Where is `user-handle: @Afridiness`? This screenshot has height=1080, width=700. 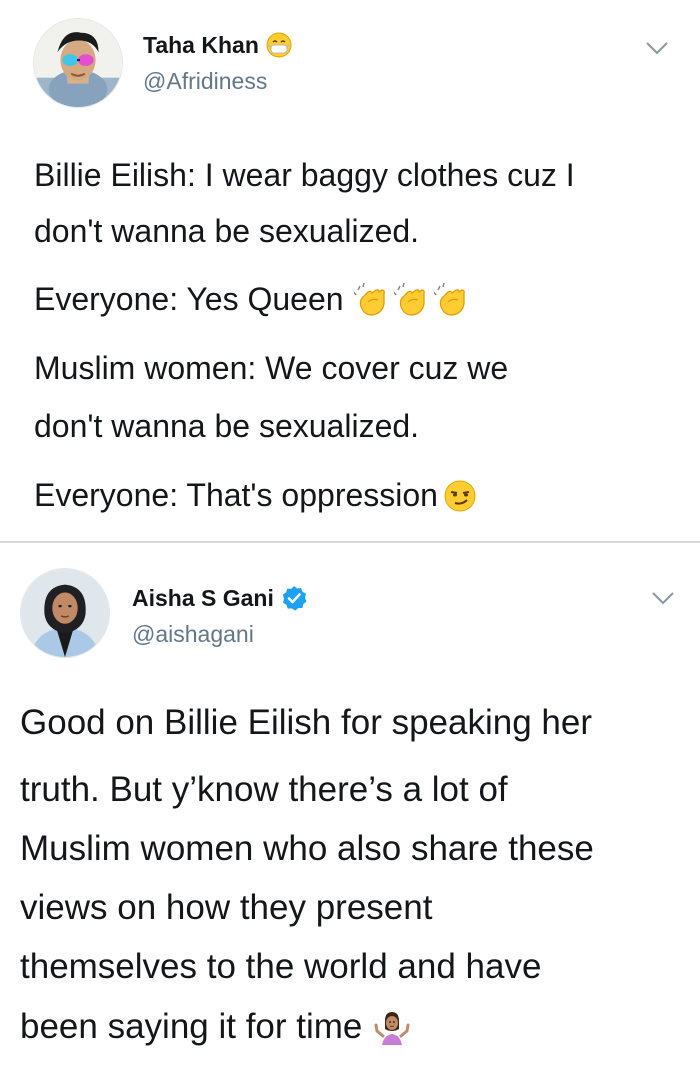 user-handle: @Afridiness is located at coordinates (205, 81).